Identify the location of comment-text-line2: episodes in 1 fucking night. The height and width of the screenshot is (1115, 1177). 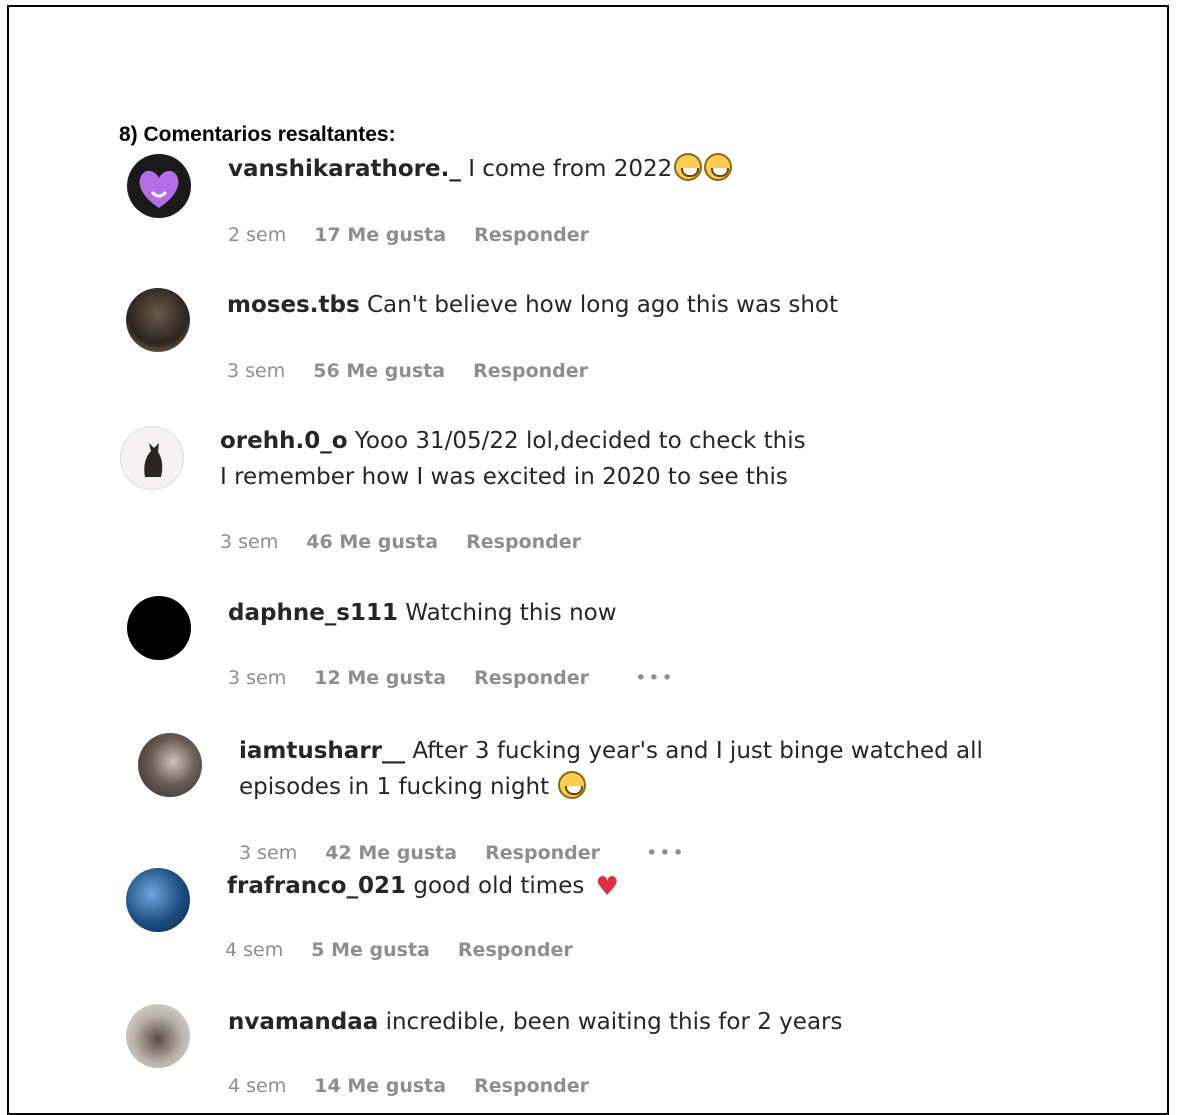
(394, 787).